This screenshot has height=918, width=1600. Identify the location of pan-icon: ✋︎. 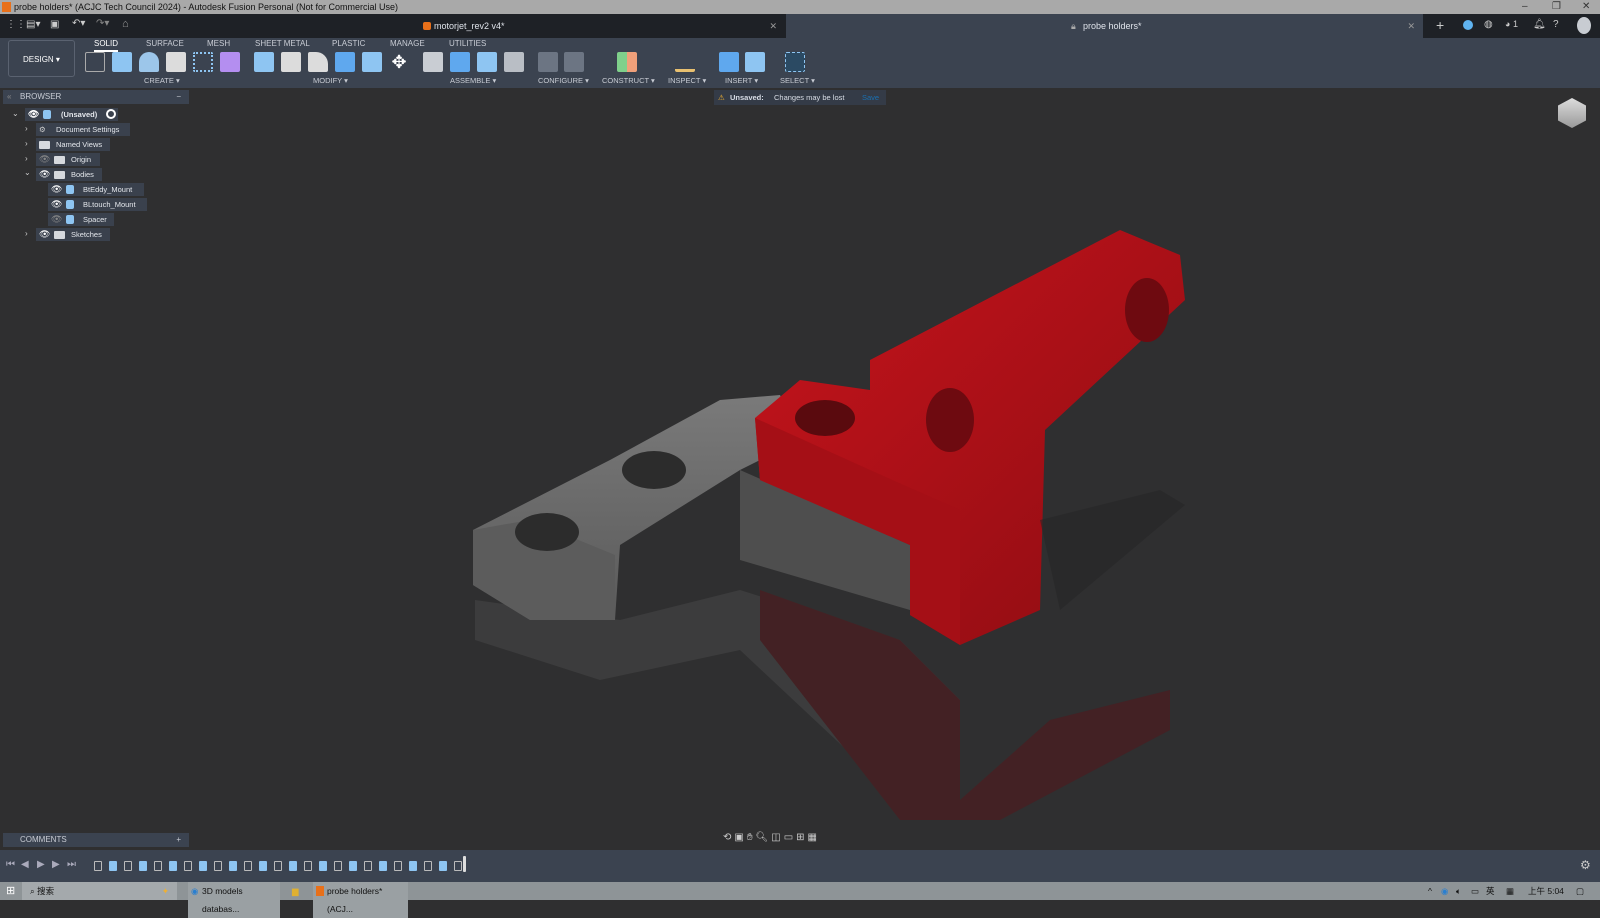
(751, 837).